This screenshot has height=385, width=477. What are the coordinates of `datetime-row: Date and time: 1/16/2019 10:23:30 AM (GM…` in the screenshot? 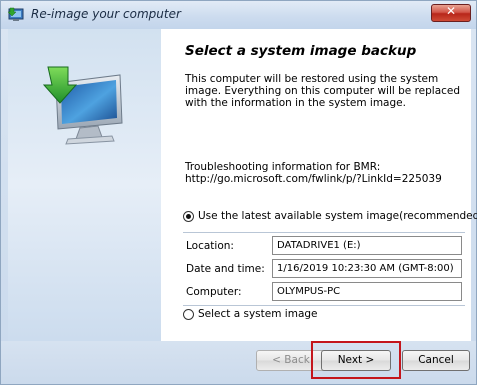 It's located at (325, 269).